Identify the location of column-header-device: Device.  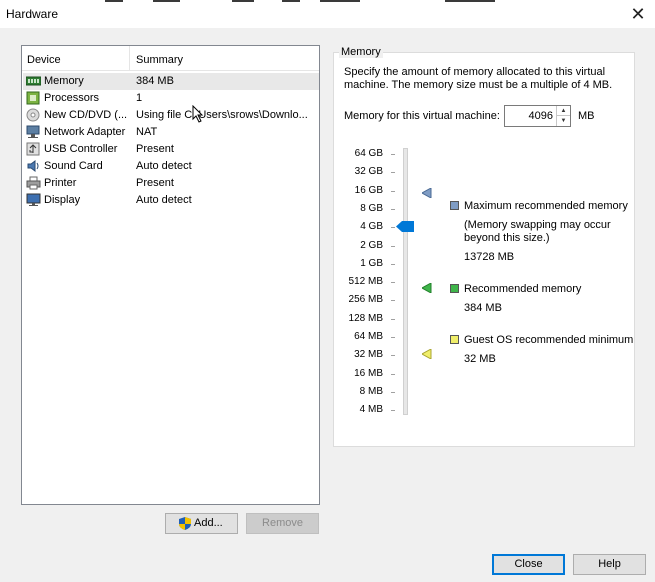
(76, 58).